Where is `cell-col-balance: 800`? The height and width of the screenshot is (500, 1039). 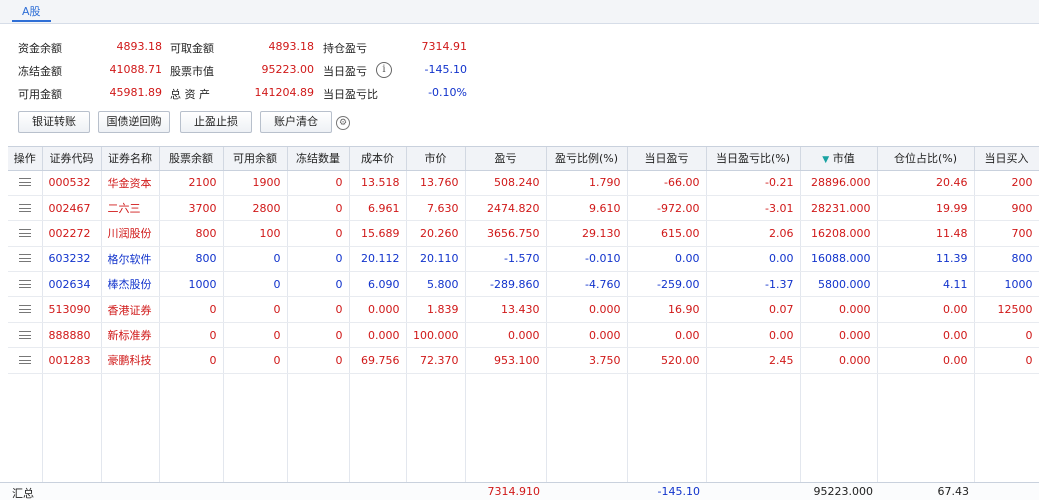
cell-col-balance: 800 is located at coordinates (191, 233).